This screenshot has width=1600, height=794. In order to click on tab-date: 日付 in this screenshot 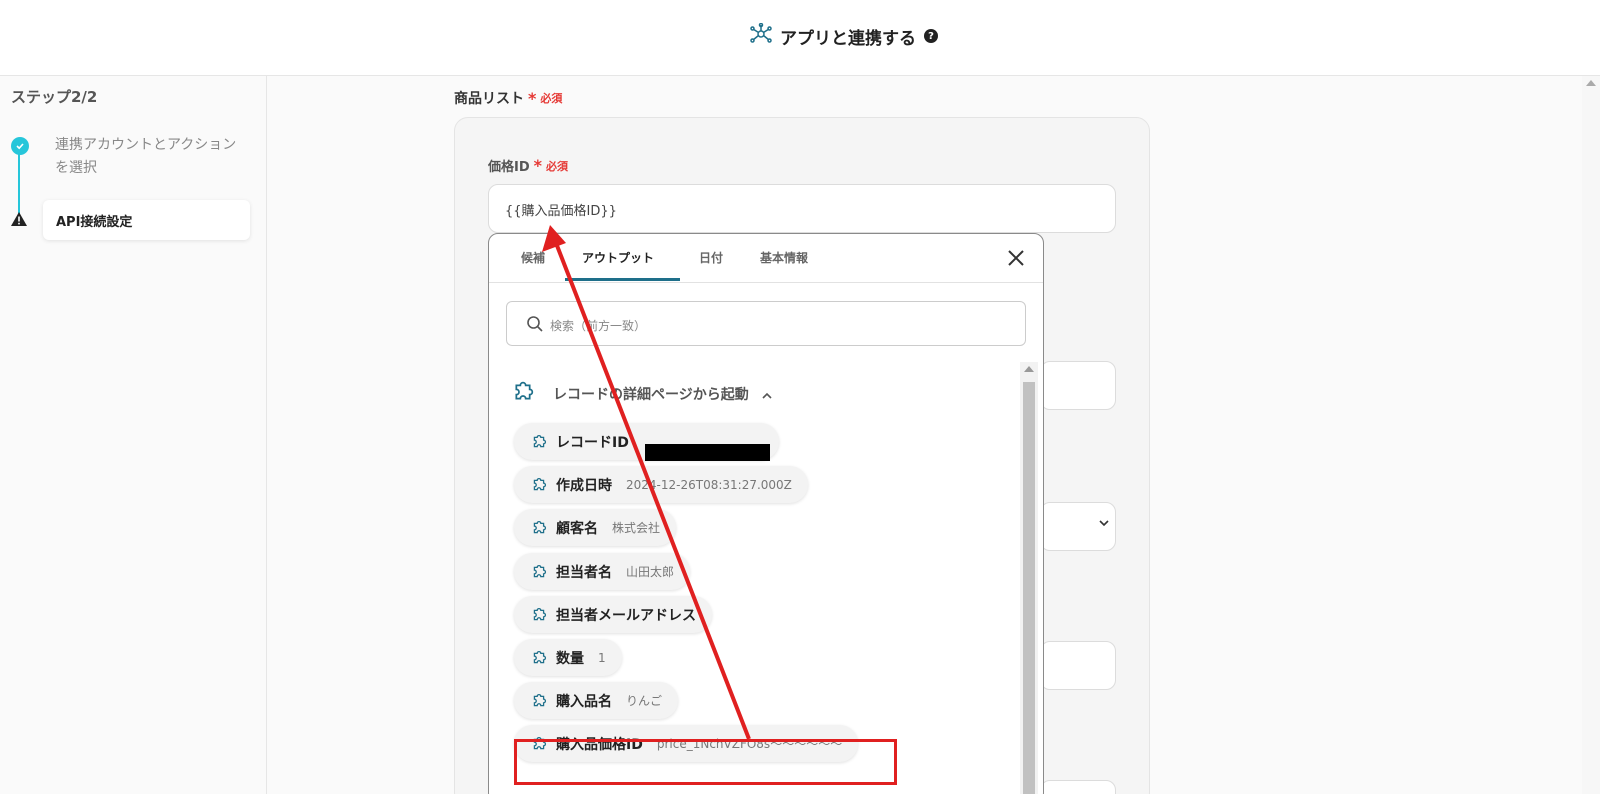, I will do `click(711, 257)`.